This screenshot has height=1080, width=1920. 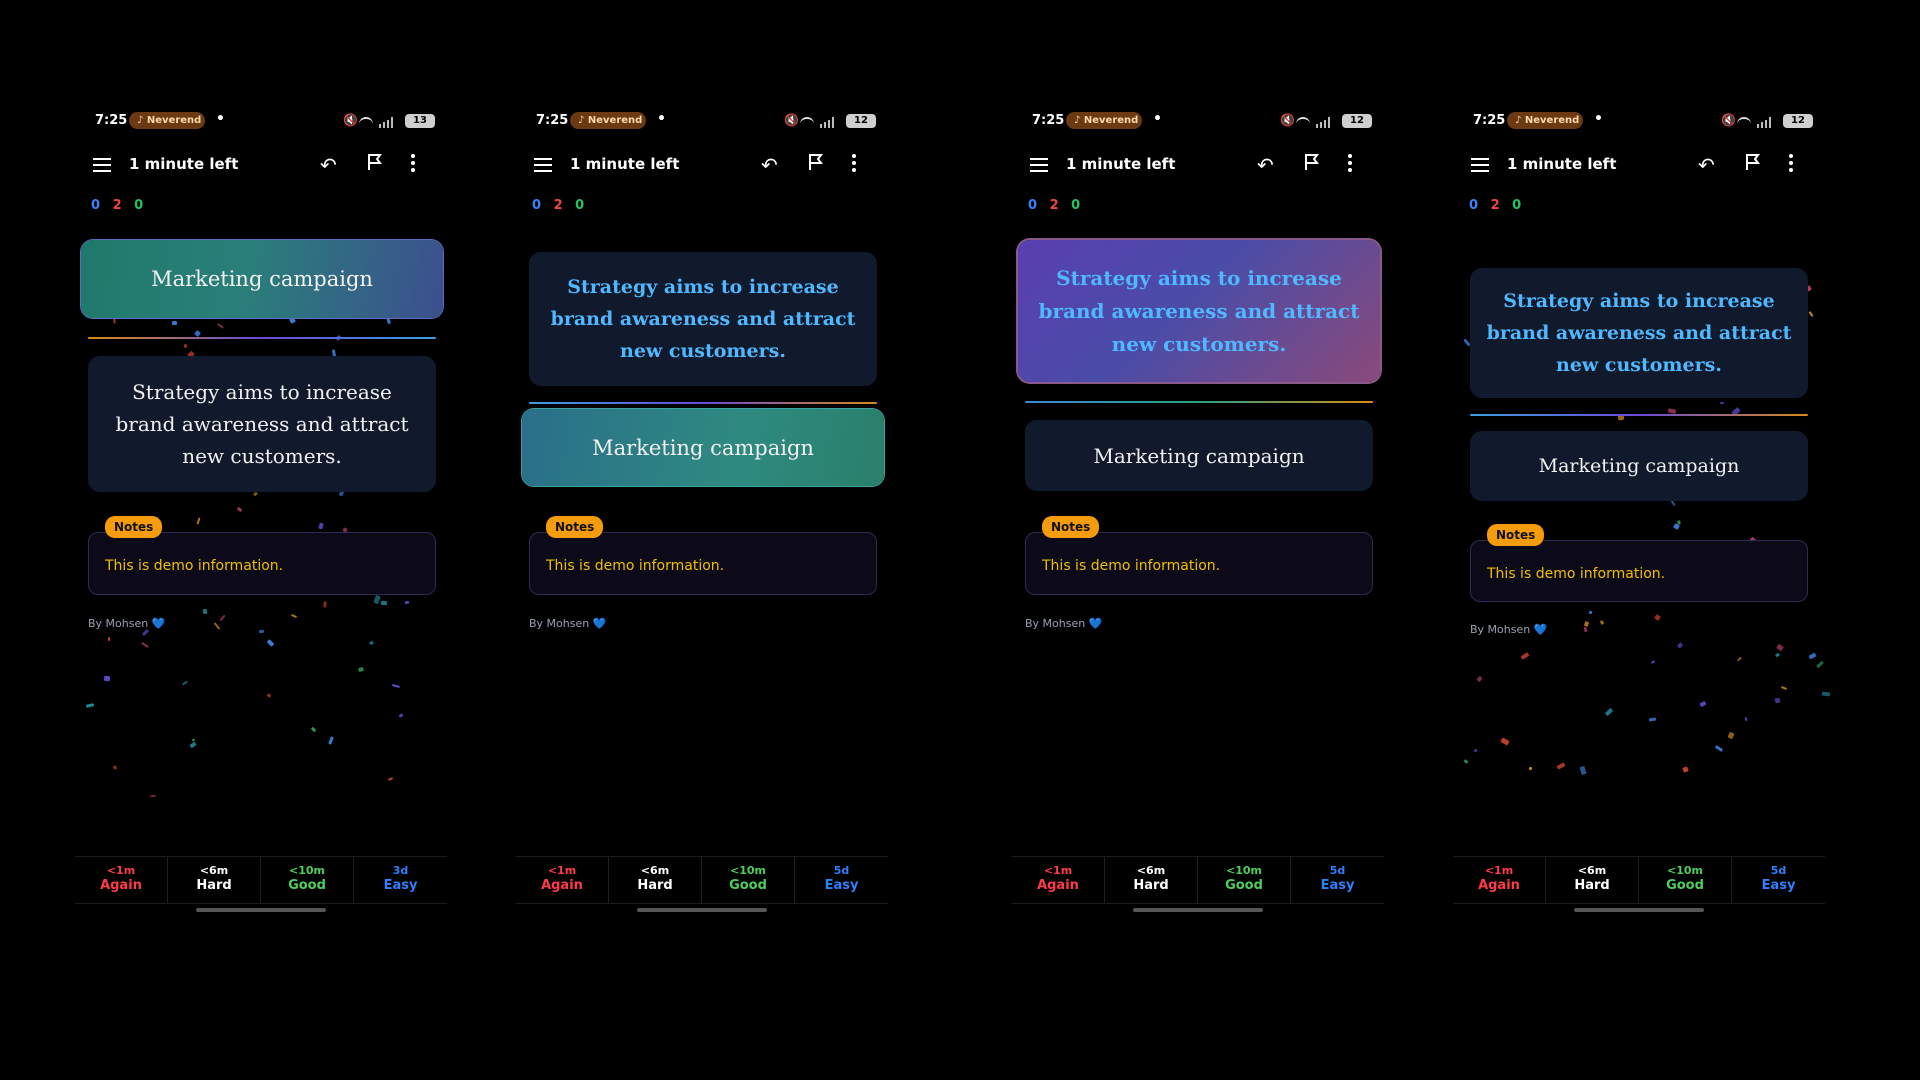 What do you see at coordinates (791, 120) in the screenshot?
I see `mute-icon: 🔇` at bounding box center [791, 120].